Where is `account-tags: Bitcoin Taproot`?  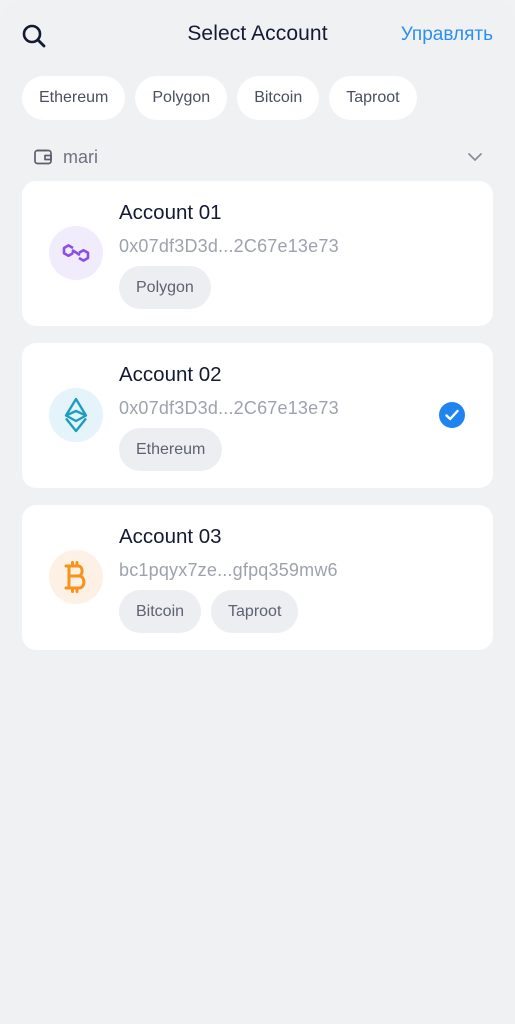 account-tags: Bitcoin Taproot is located at coordinates (209, 611).